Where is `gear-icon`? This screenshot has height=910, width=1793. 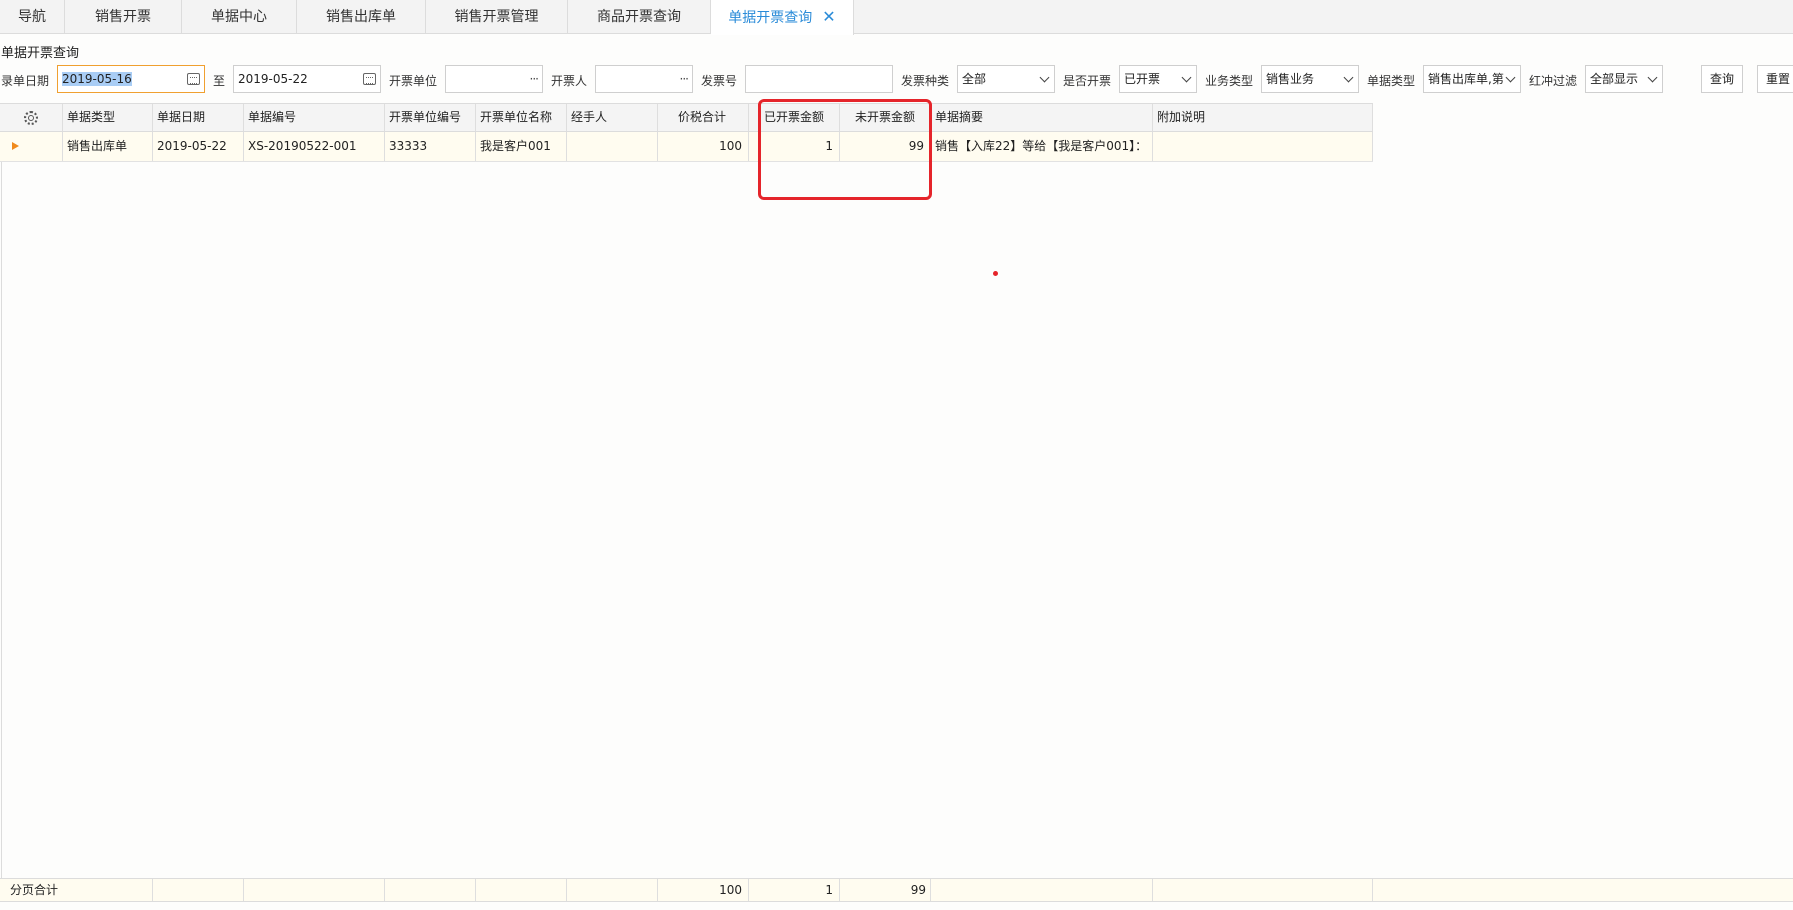 gear-icon is located at coordinates (31, 118).